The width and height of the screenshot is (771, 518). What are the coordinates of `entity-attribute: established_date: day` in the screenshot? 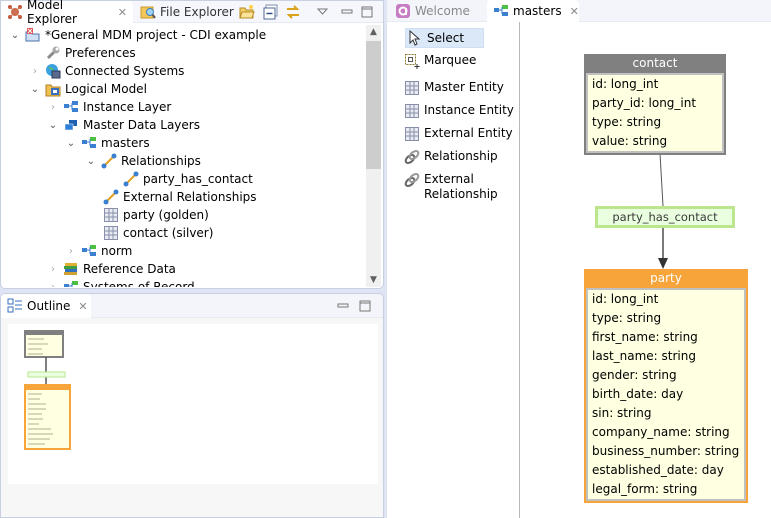 It's located at (666, 470).